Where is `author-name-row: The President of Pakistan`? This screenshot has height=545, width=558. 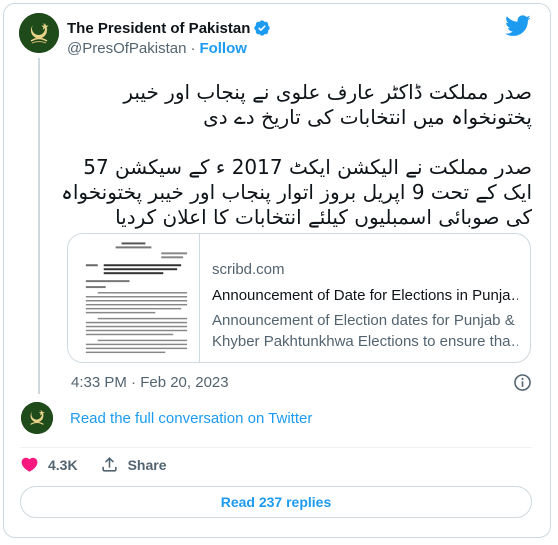 author-name-row: The President of Pakistan is located at coordinates (169, 28).